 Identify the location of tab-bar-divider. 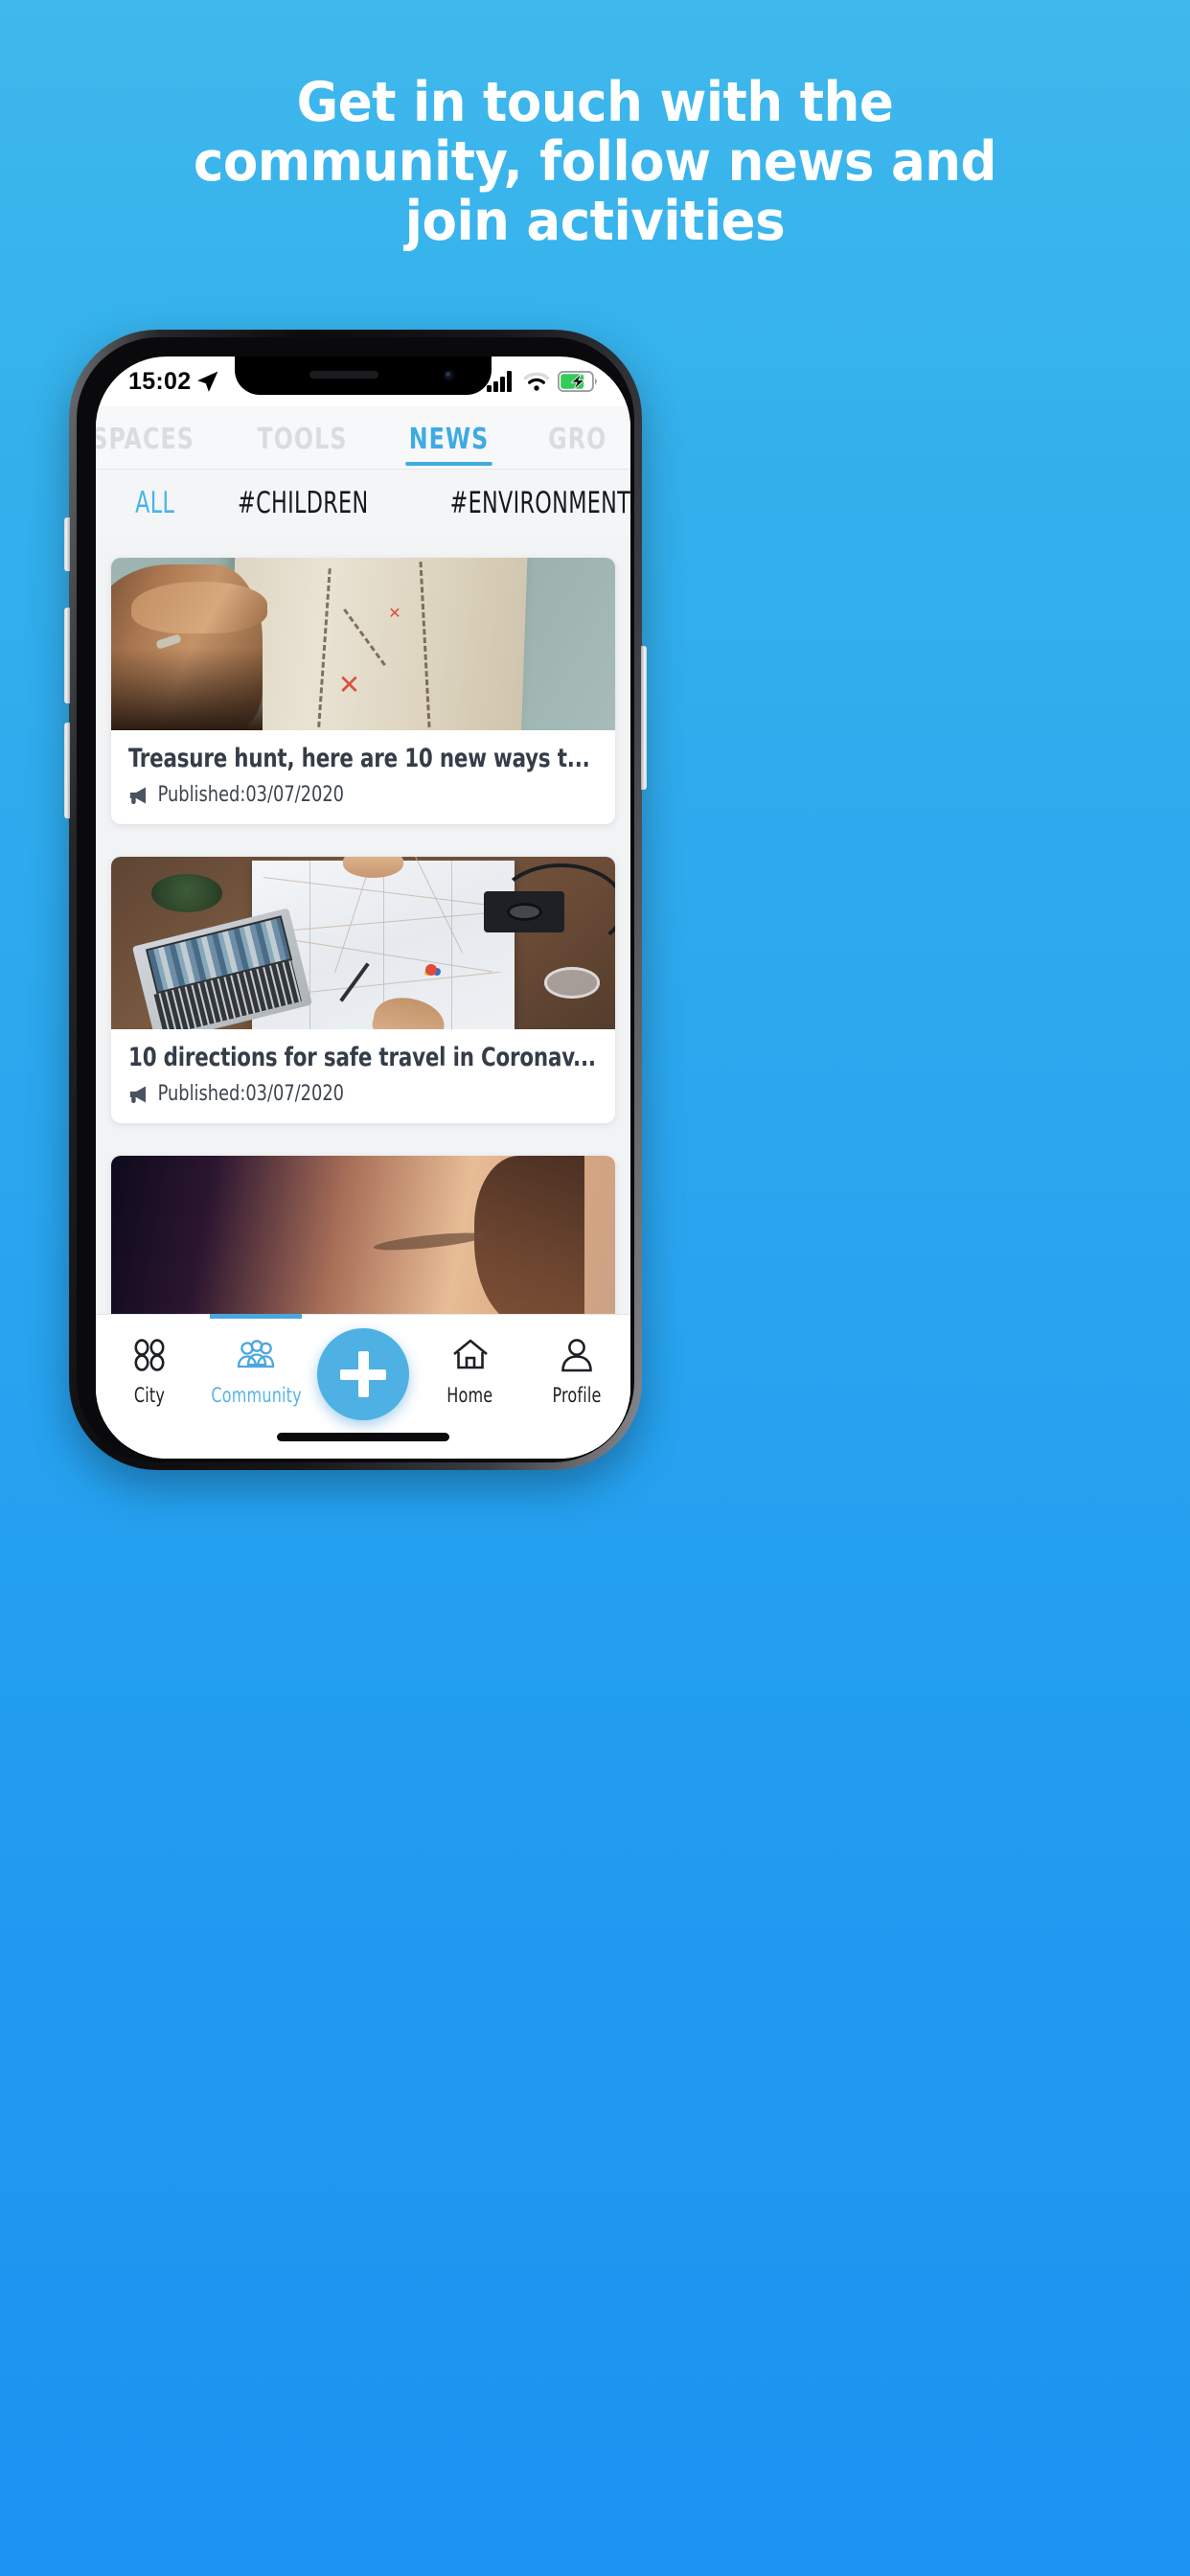
(363, 469).